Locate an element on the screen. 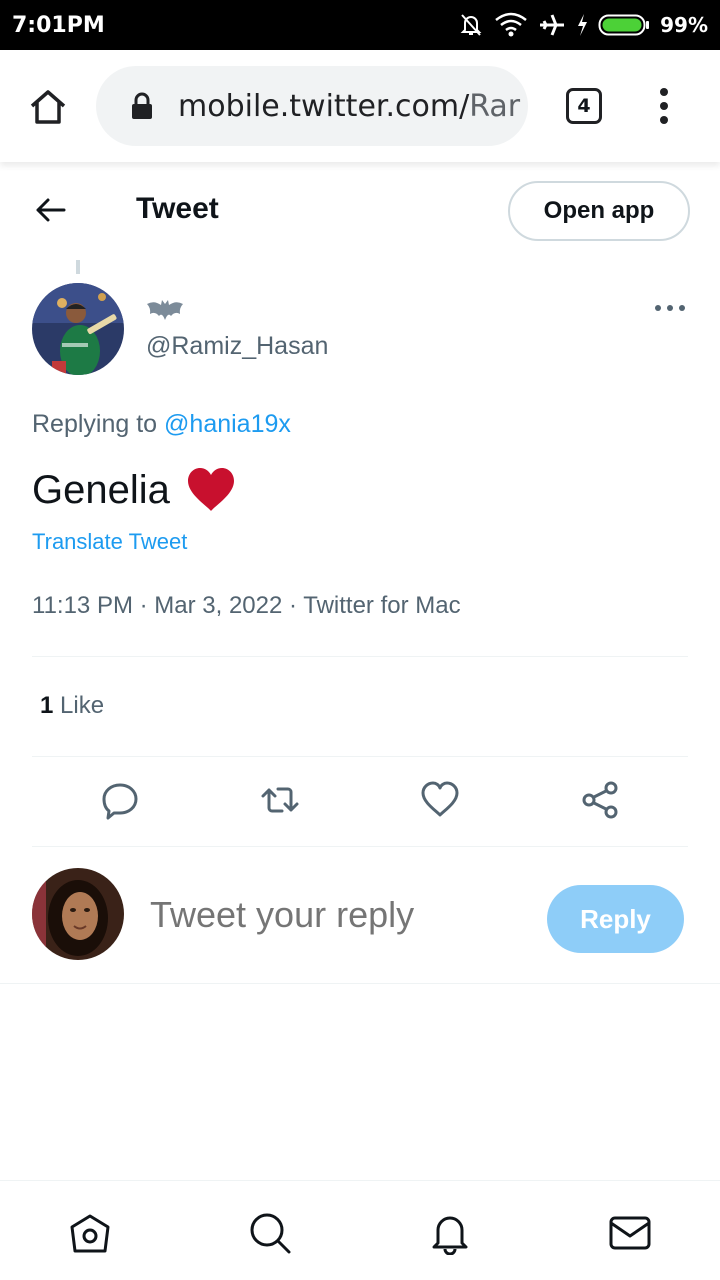 The height and width of the screenshot is (1280, 720). likes-stat: 1 Like is located at coordinates (72, 706).